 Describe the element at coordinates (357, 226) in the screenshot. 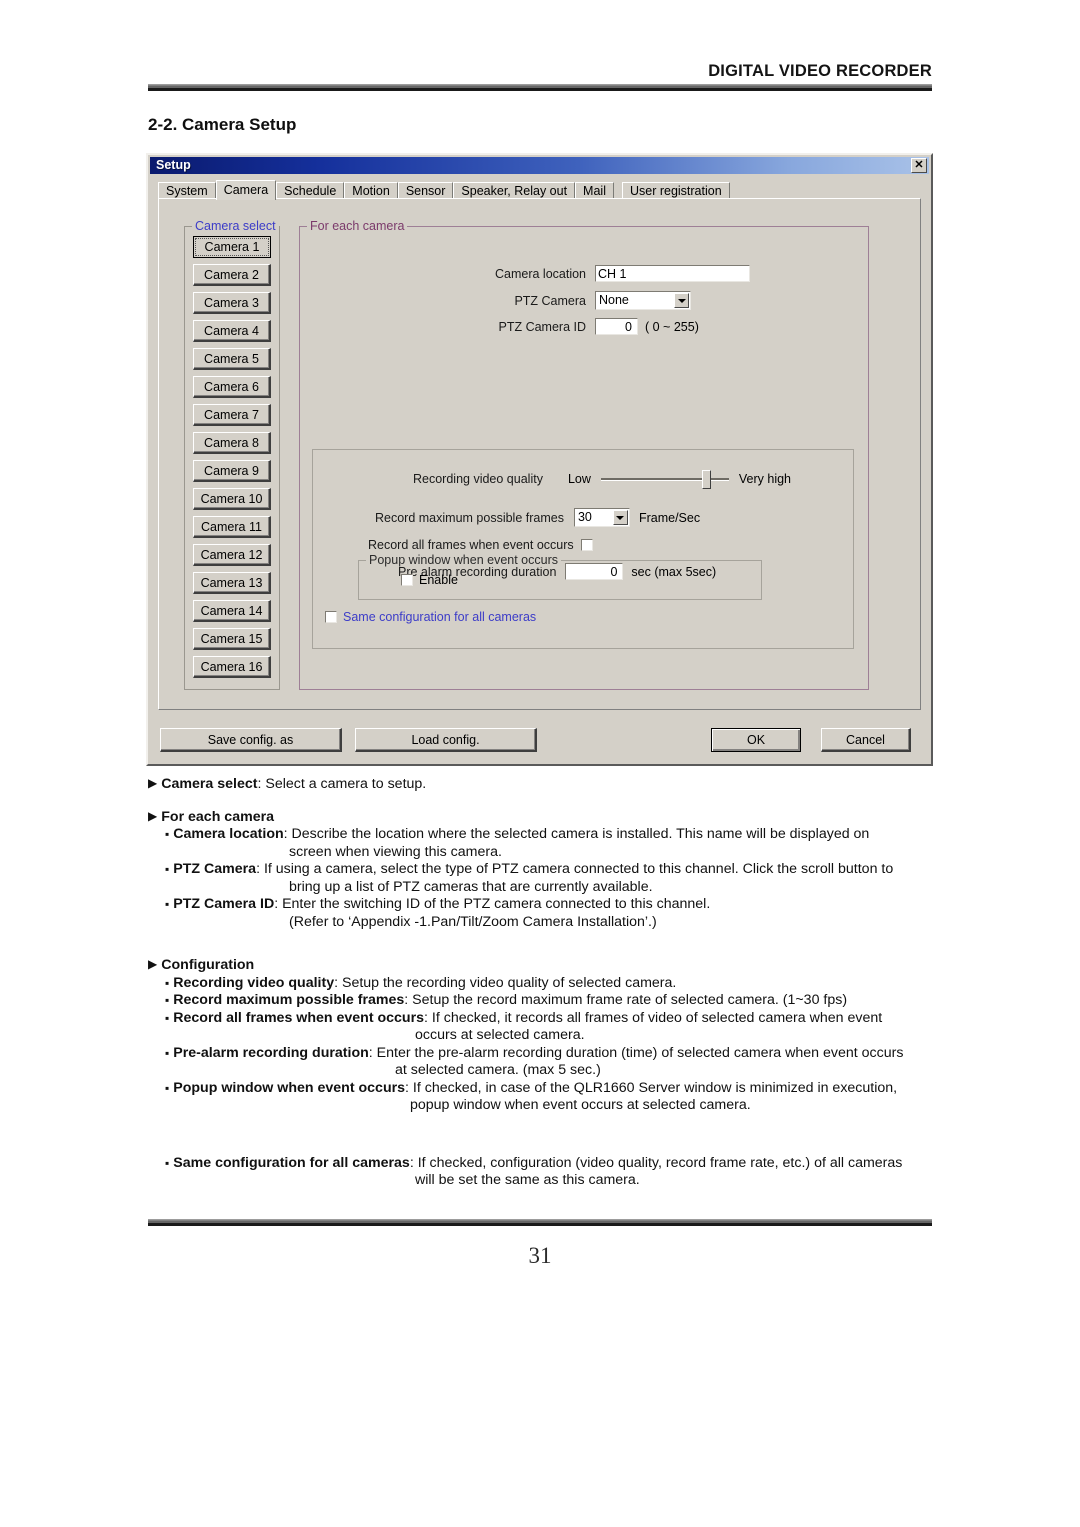

I see `for-each-camera-legend: For each camera` at that location.